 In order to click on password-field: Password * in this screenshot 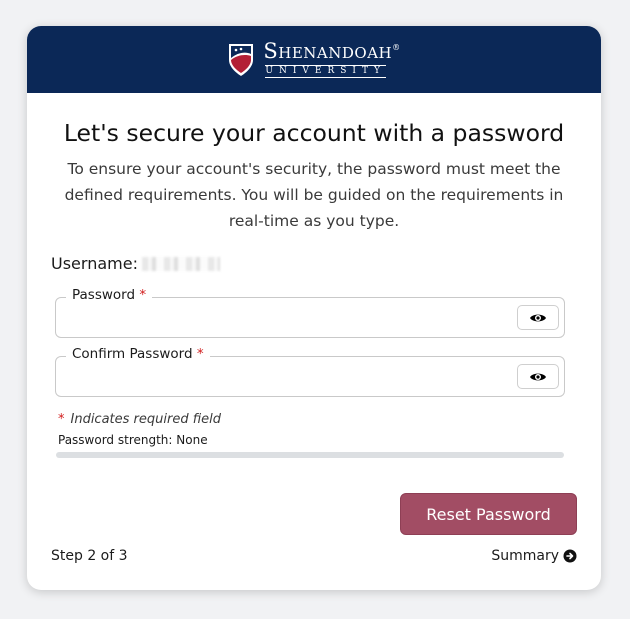, I will do `click(310, 312)`.